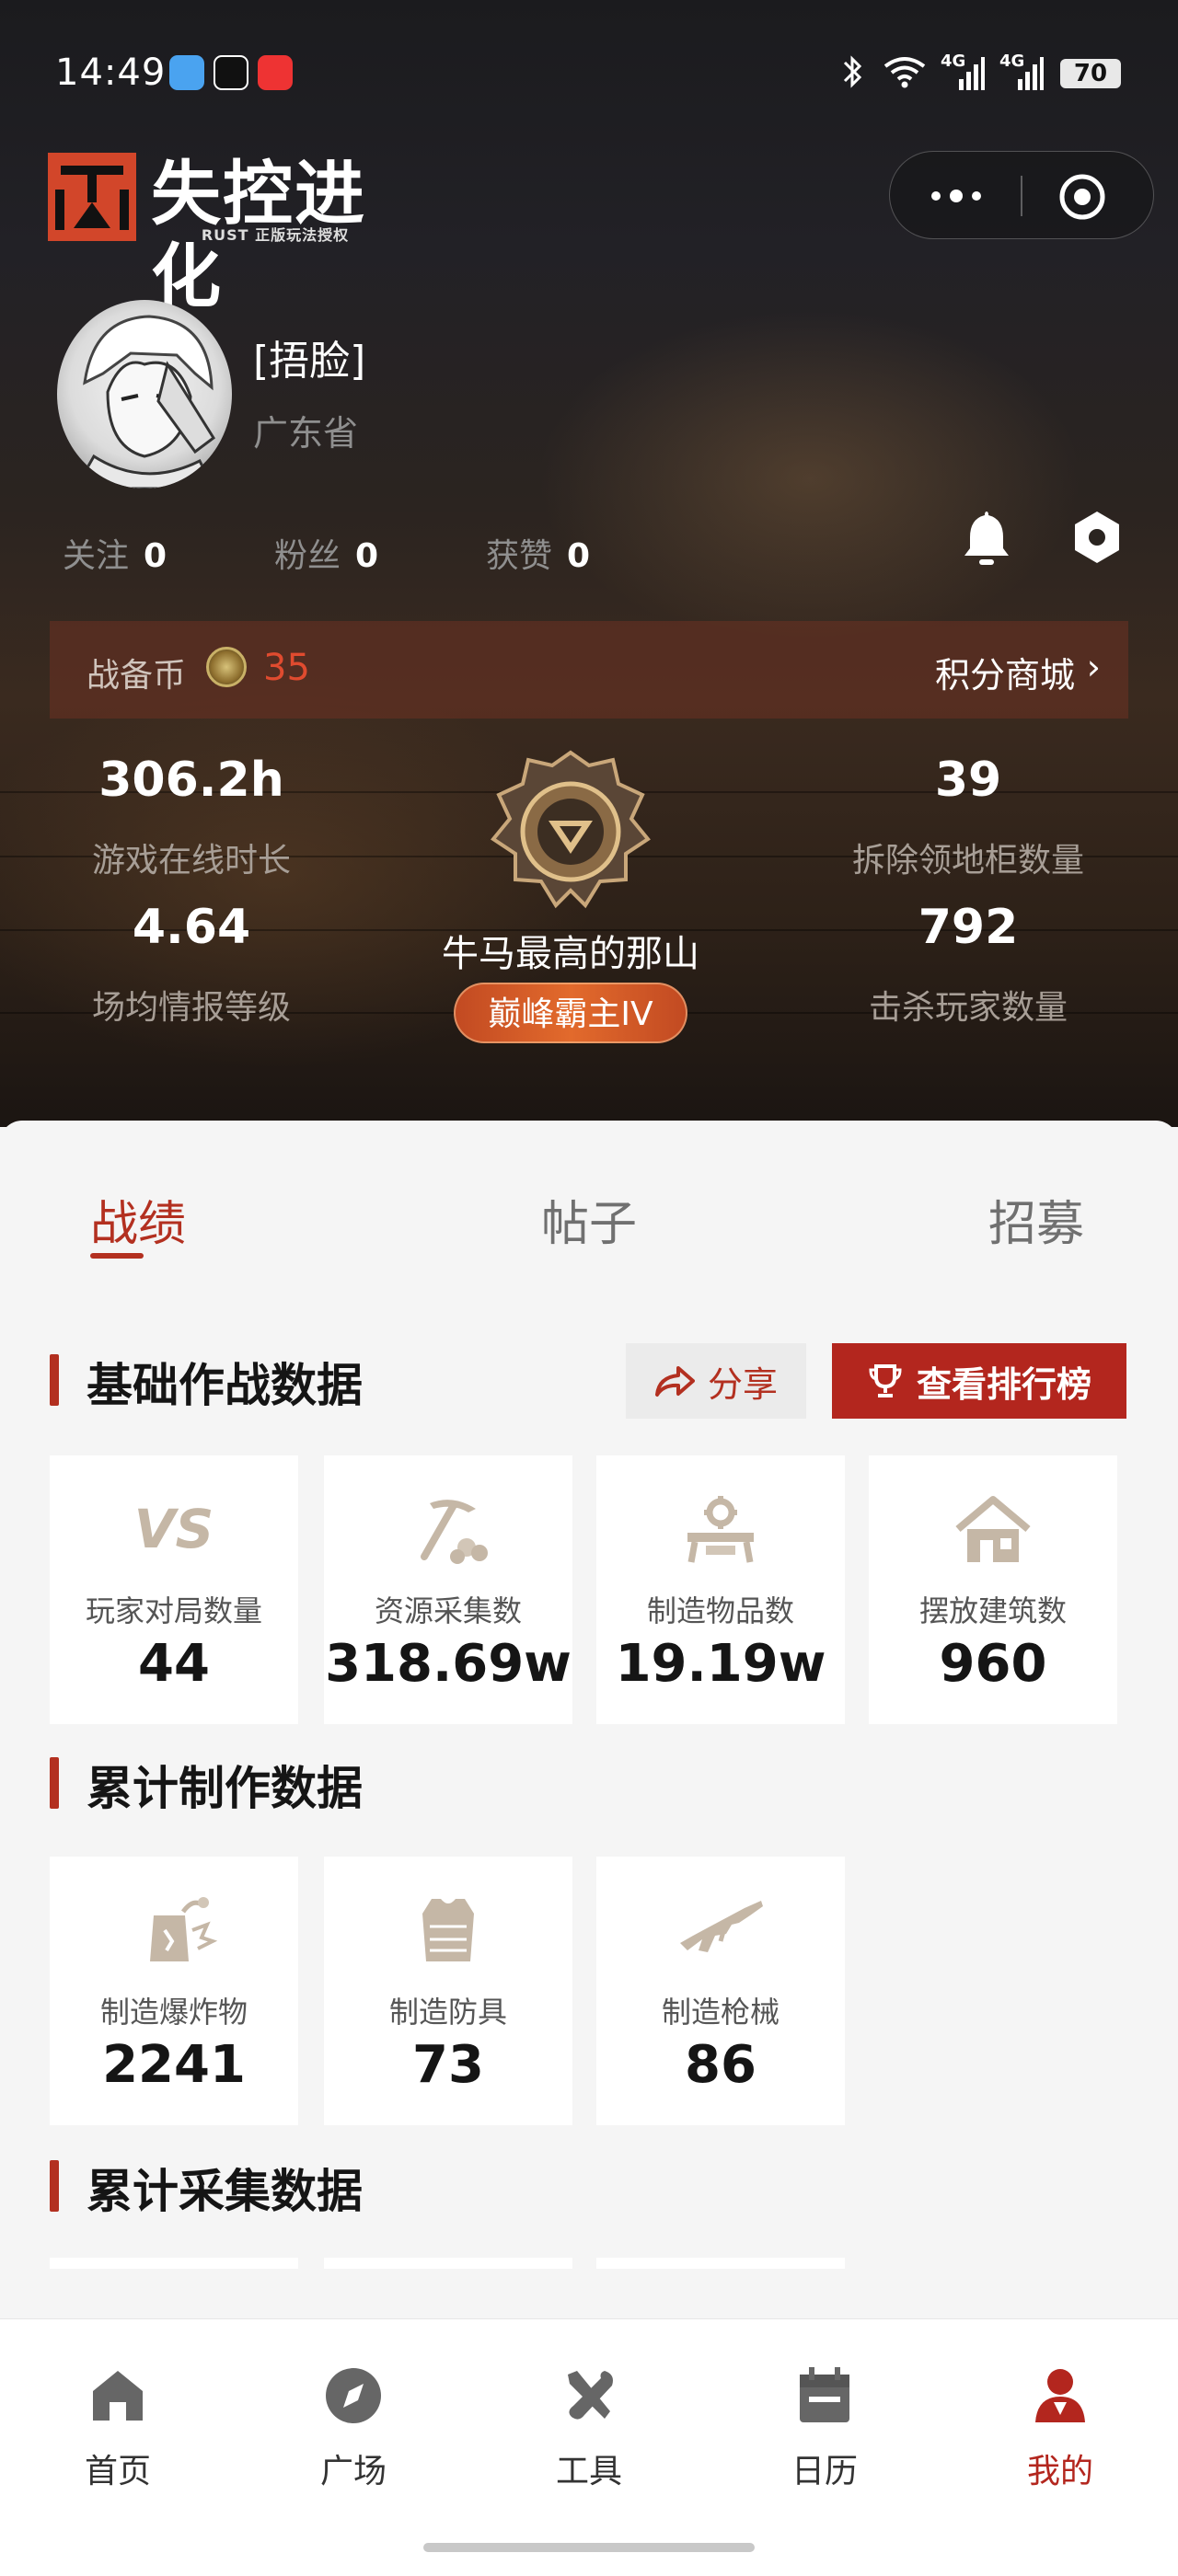  What do you see at coordinates (1005, 672) in the screenshot?
I see `points-mall-link: 积分商城` at bounding box center [1005, 672].